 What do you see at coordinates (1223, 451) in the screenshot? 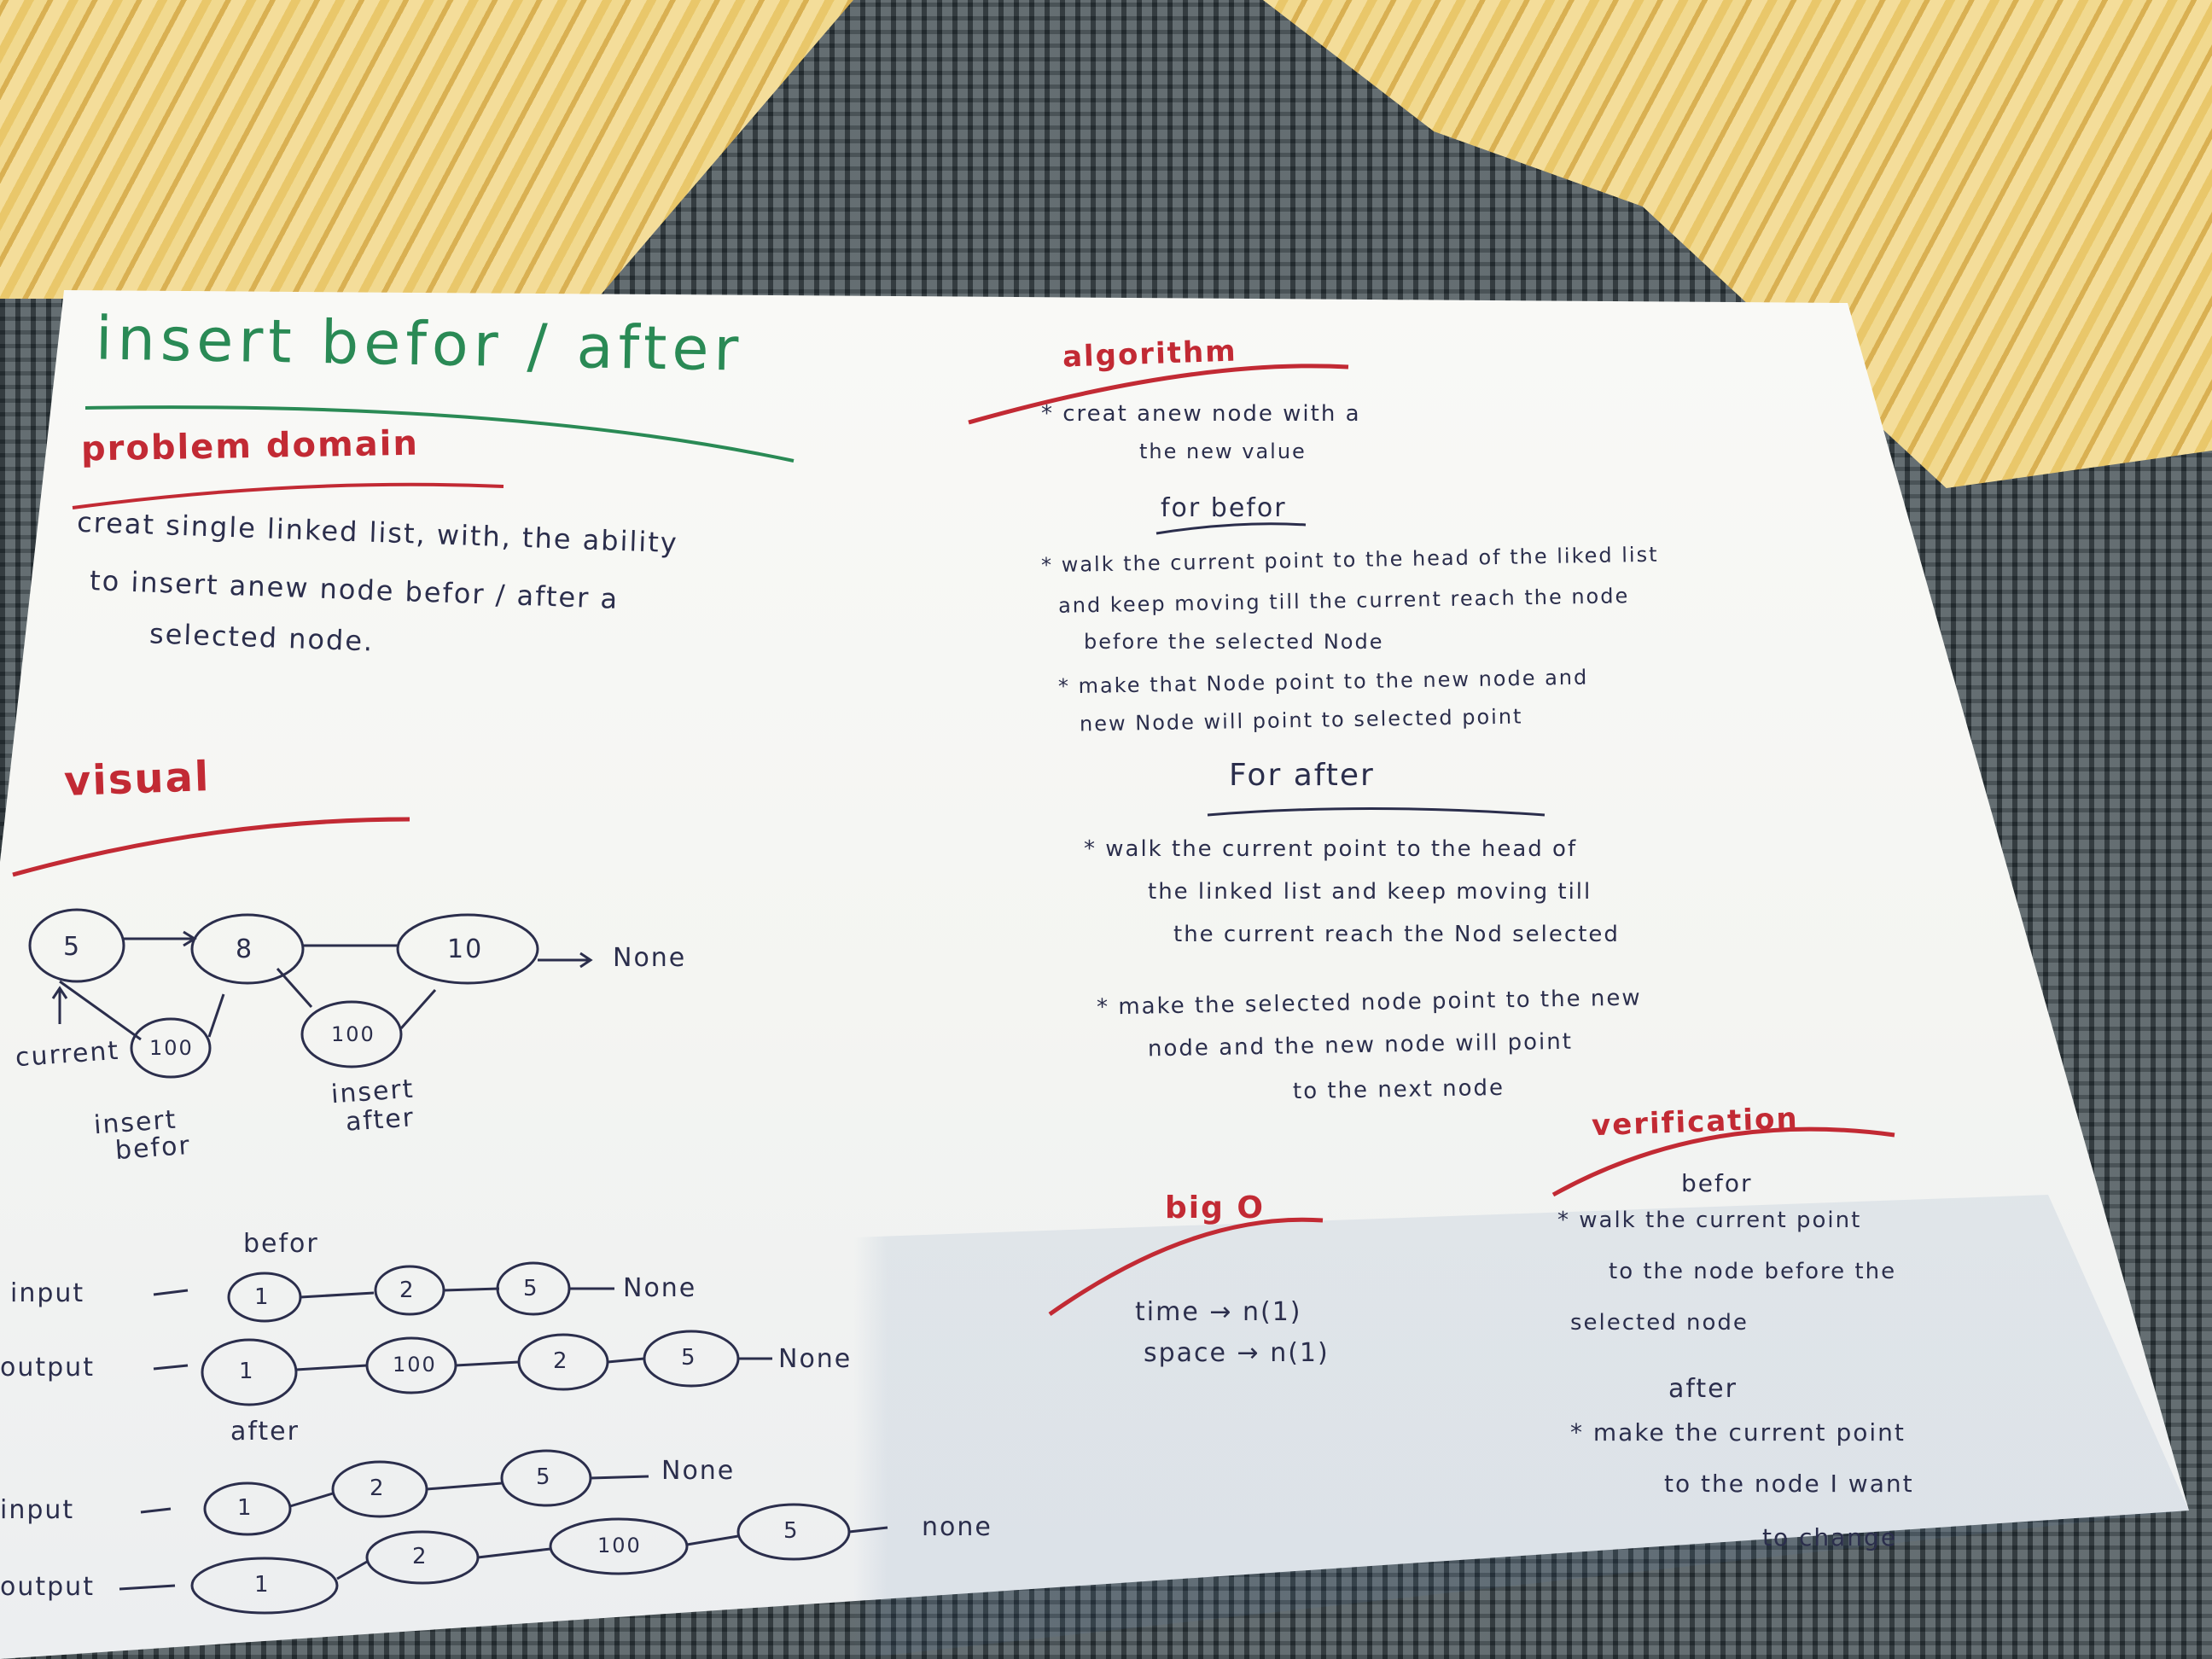
I see `algorithm-line-2: the new value` at bounding box center [1223, 451].